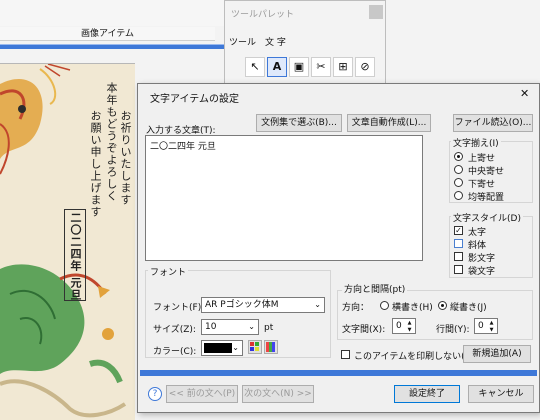 Image resolution: width=540 pixels, height=420 pixels. Describe the element at coordinates (481, 326) in the screenshot. I see `line-spacing-value: 0` at that location.